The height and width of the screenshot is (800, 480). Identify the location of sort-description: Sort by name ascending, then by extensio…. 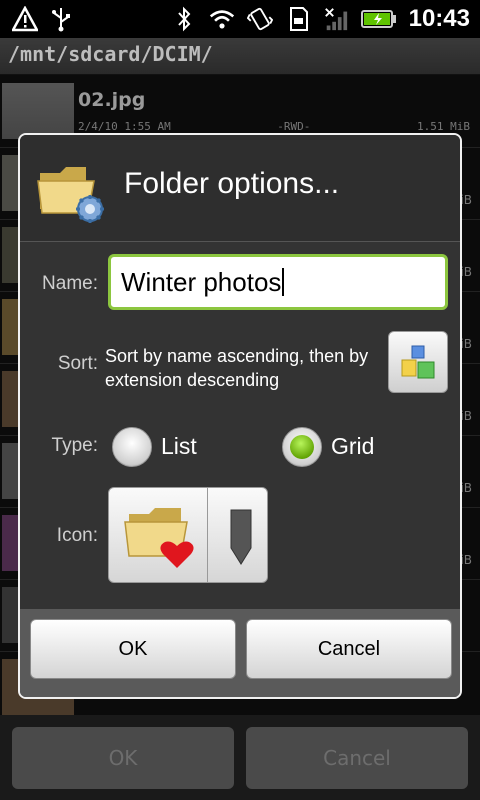
(237, 368).